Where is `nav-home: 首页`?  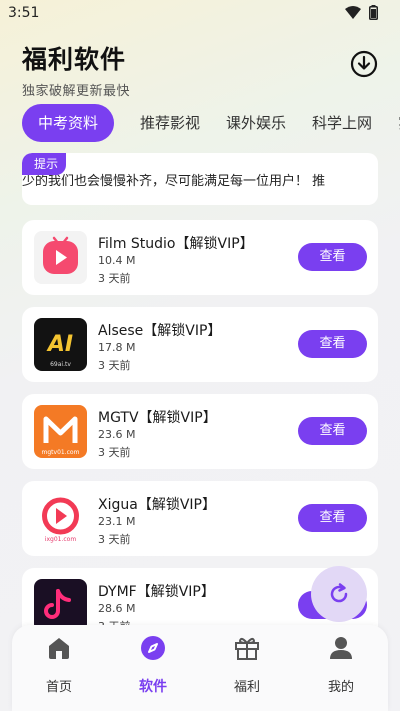
nav-home: 首页 is located at coordinates (59, 668).